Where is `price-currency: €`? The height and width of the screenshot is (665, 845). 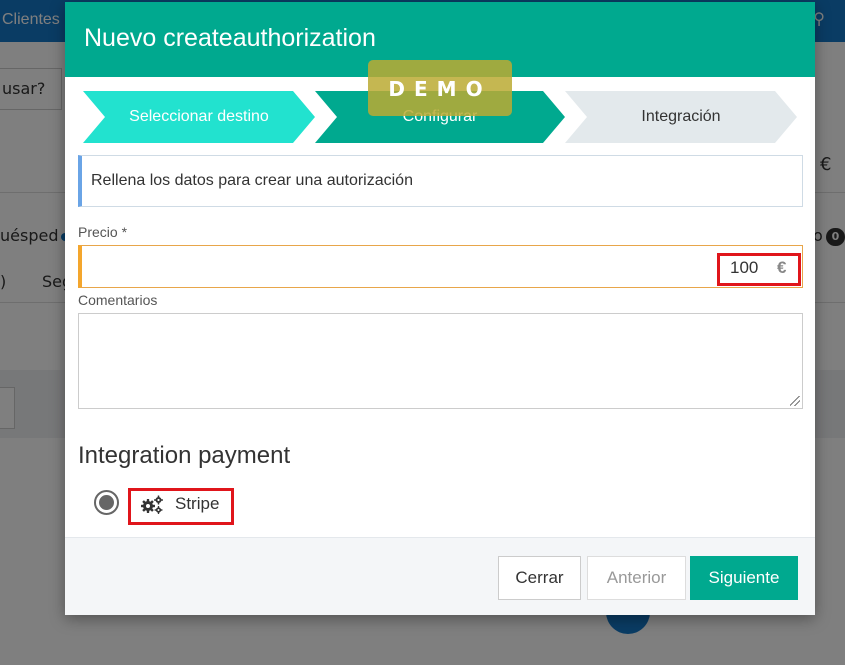
price-currency: € is located at coordinates (782, 267).